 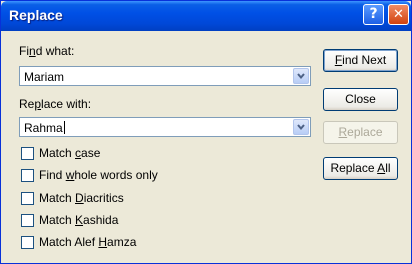 I want to click on close-window-button: ✕, so click(x=398, y=14).